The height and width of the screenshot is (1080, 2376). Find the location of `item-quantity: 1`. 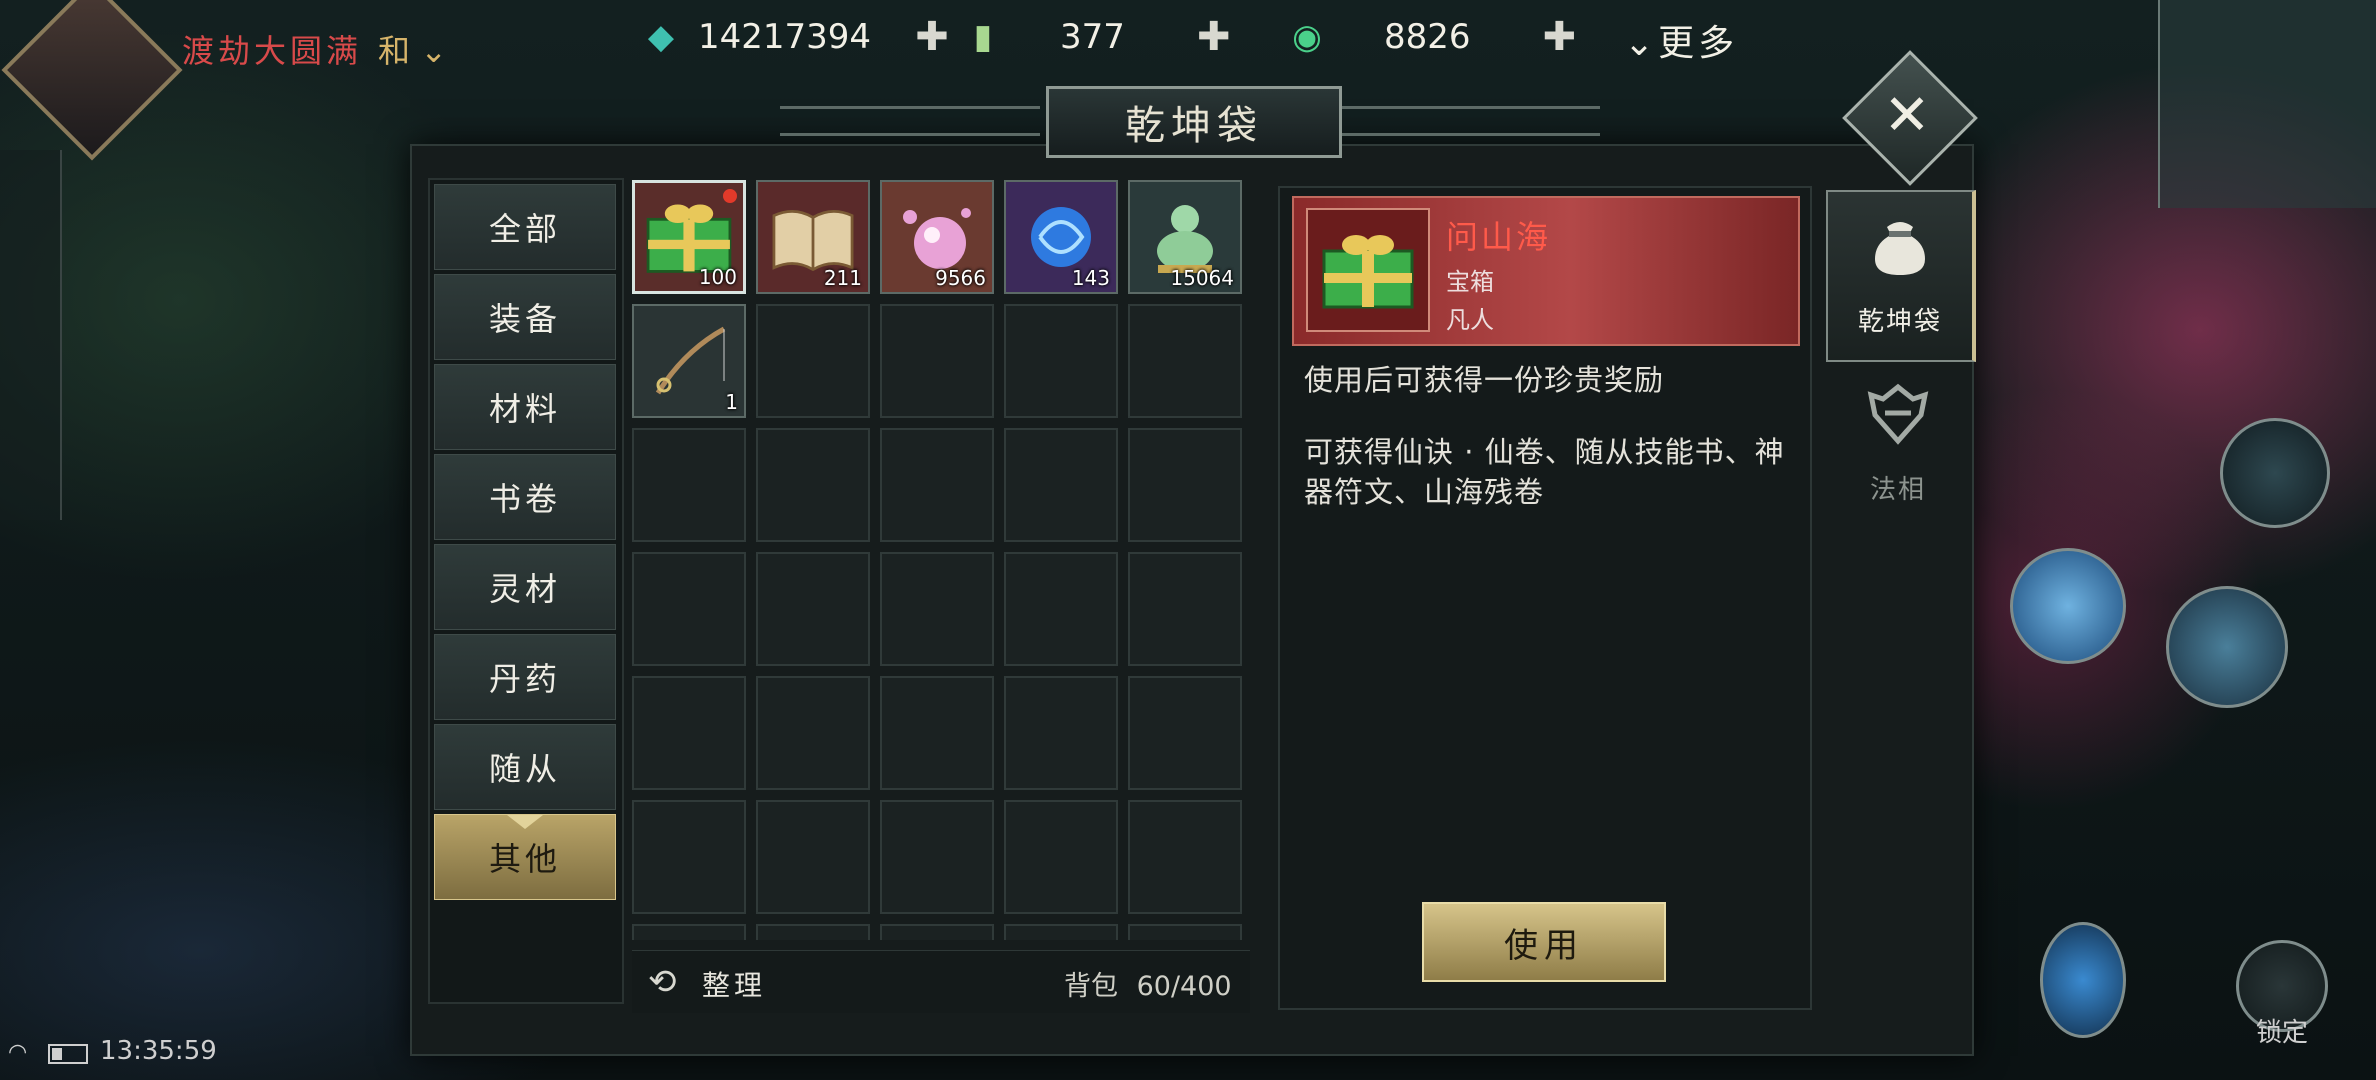

item-quantity: 1 is located at coordinates (731, 402).